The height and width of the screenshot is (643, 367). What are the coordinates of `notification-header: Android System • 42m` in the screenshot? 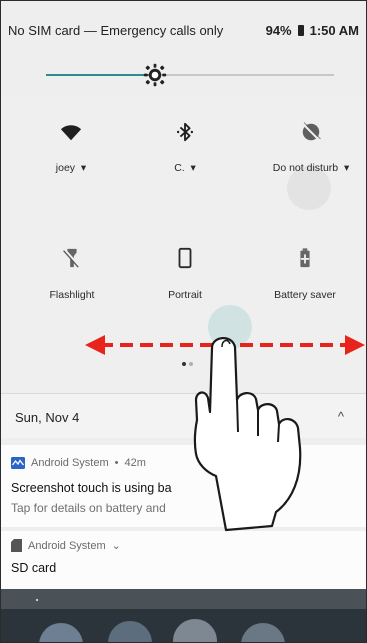 It's located at (78, 463).